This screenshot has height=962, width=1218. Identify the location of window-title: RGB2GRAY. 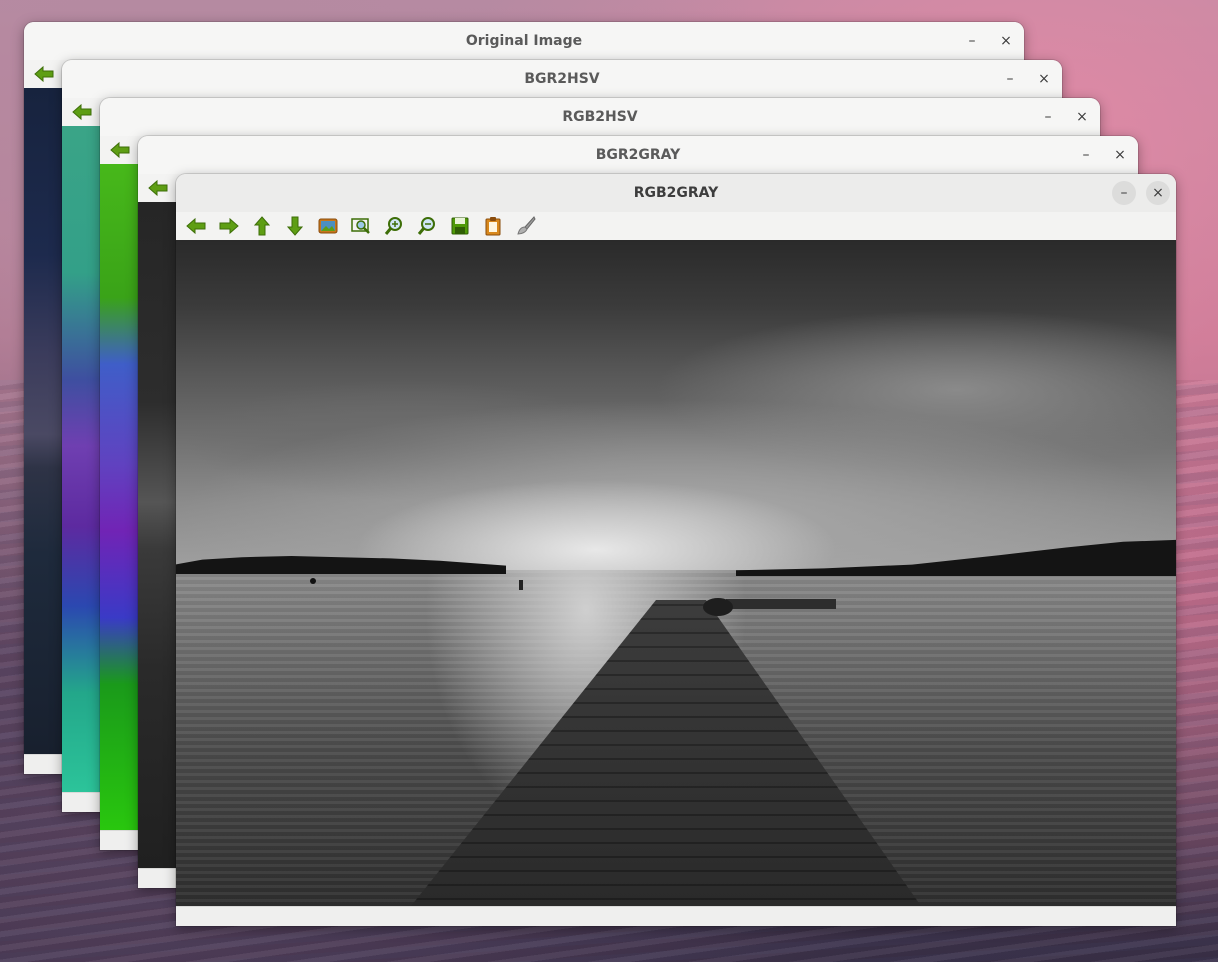
(676, 193).